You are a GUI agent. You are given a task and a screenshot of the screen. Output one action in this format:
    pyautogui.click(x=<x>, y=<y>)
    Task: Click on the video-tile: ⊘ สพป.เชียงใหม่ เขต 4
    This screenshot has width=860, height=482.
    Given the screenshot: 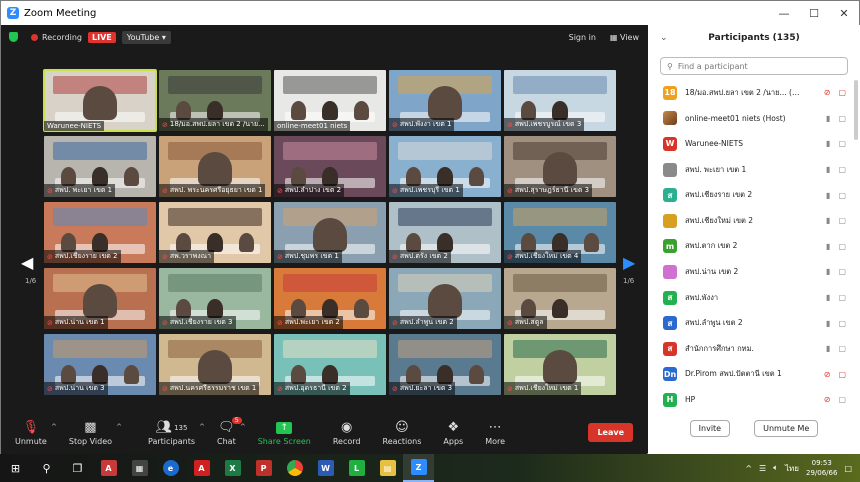 What is the action you would take?
    pyautogui.click(x=560, y=232)
    